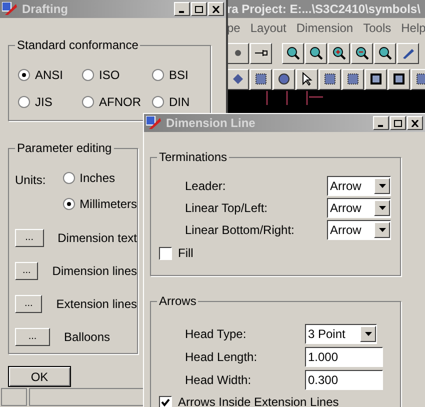  I want to click on menu-item: Tools, so click(377, 28).